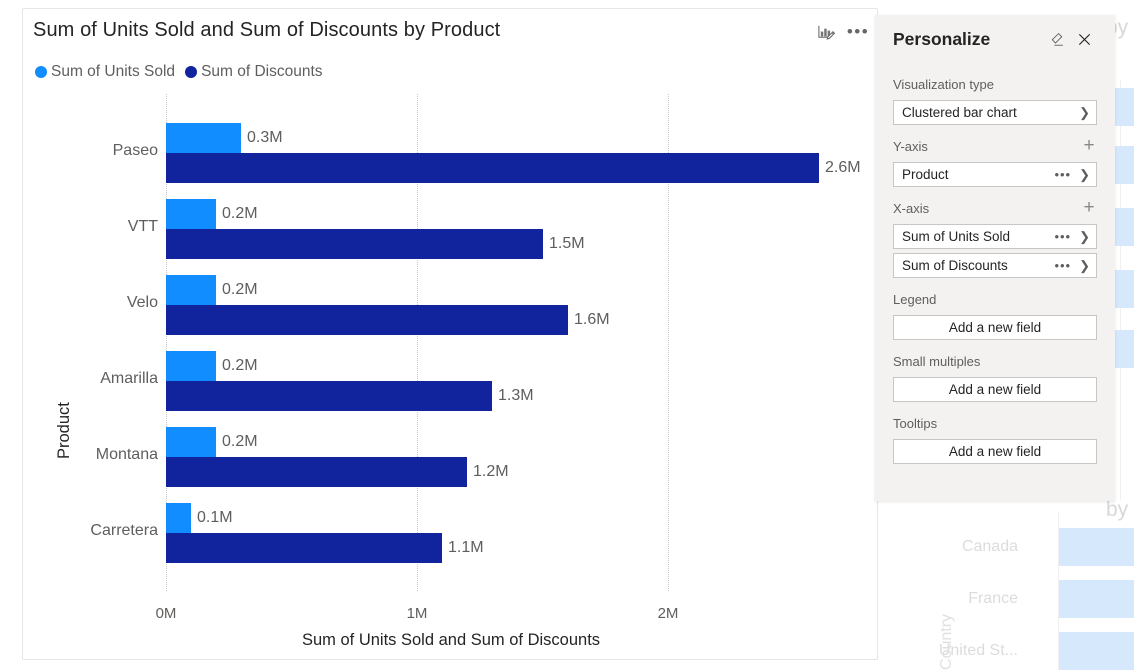 The width and height of the screenshot is (1134, 670). I want to click on visual-header-icons: •••, so click(842, 32).